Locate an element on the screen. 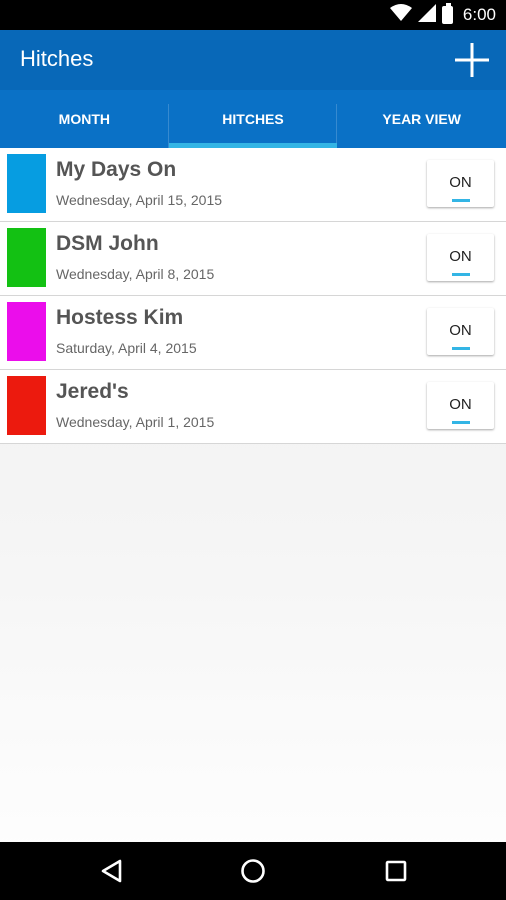 This screenshot has width=506, height=900. back-icon is located at coordinates (111, 871).